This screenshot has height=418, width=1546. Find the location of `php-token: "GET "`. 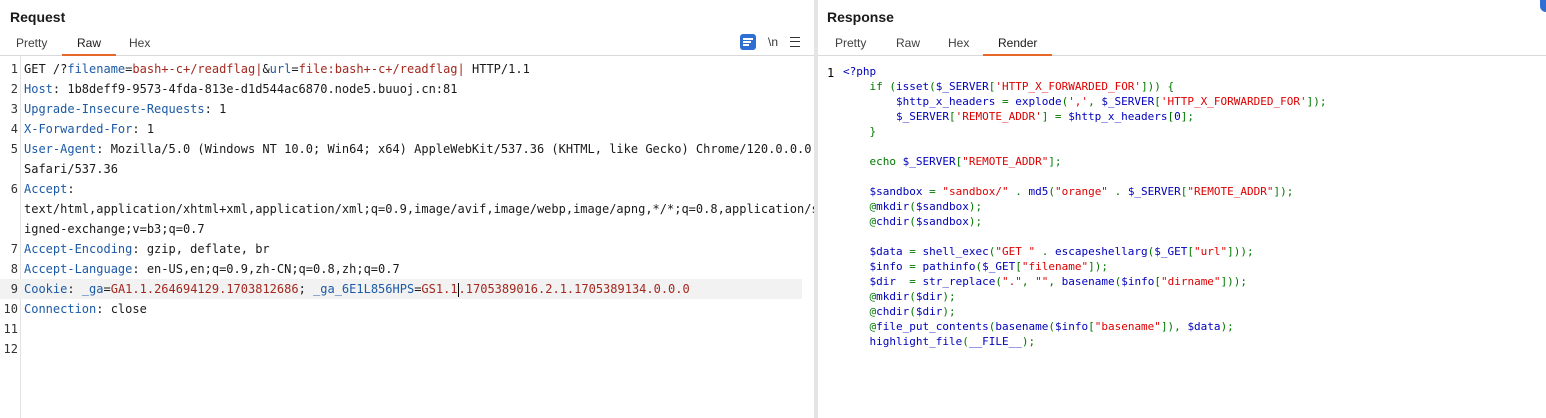

php-token: "GET " is located at coordinates (1018, 251).